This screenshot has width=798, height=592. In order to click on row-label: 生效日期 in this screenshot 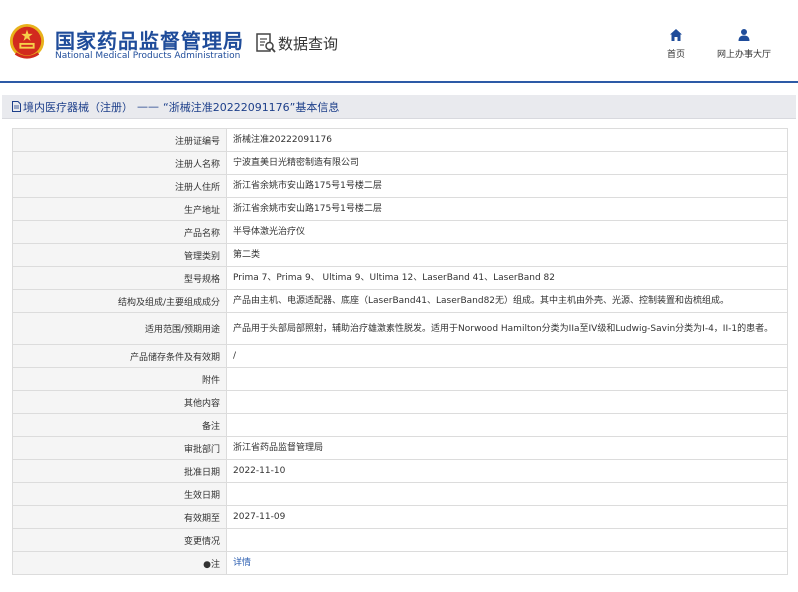, I will do `click(119, 494)`.